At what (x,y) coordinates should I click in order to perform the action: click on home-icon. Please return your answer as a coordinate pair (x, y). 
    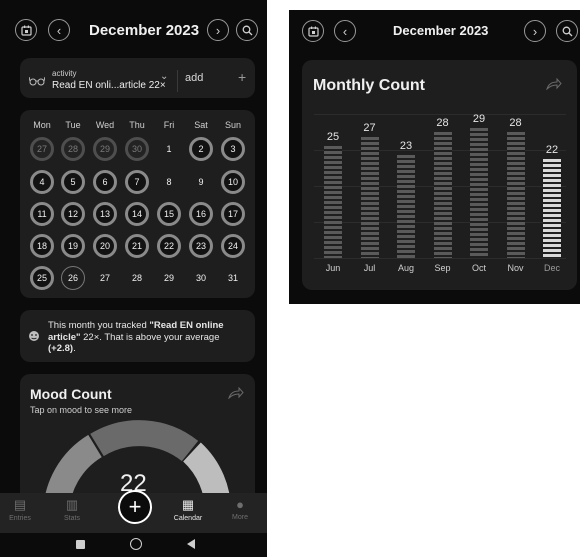
    Looking at the image, I should click on (136, 544).